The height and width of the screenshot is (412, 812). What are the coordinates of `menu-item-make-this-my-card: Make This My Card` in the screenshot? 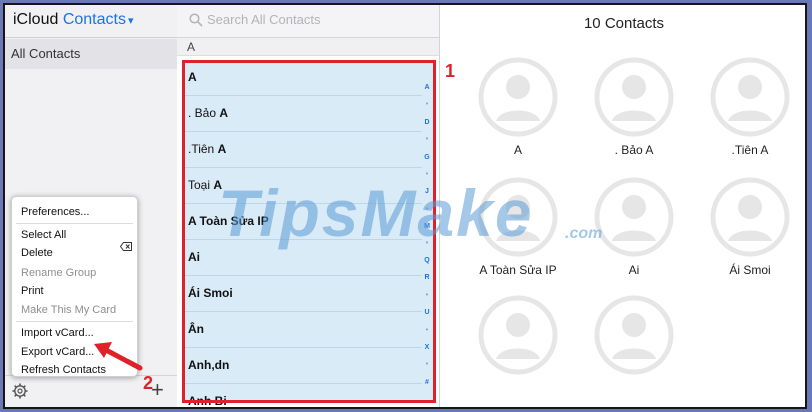 It's located at (69, 310).